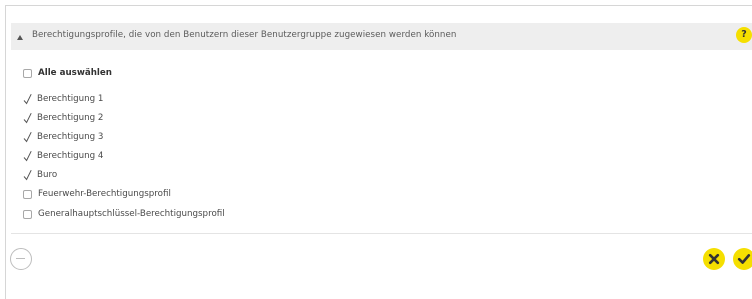  Describe the element at coordinates (70, 137) in the screenshot. I see `profile-label: Berechtigung 3` at that location.